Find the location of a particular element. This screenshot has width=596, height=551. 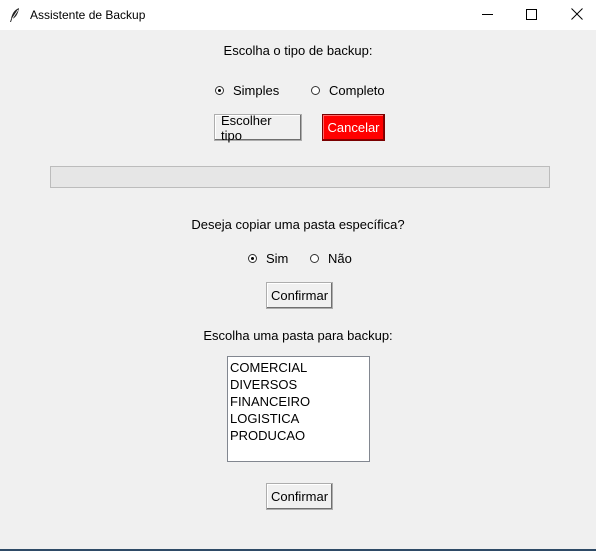

radio-label: Não is located at coordinates (340, 258).